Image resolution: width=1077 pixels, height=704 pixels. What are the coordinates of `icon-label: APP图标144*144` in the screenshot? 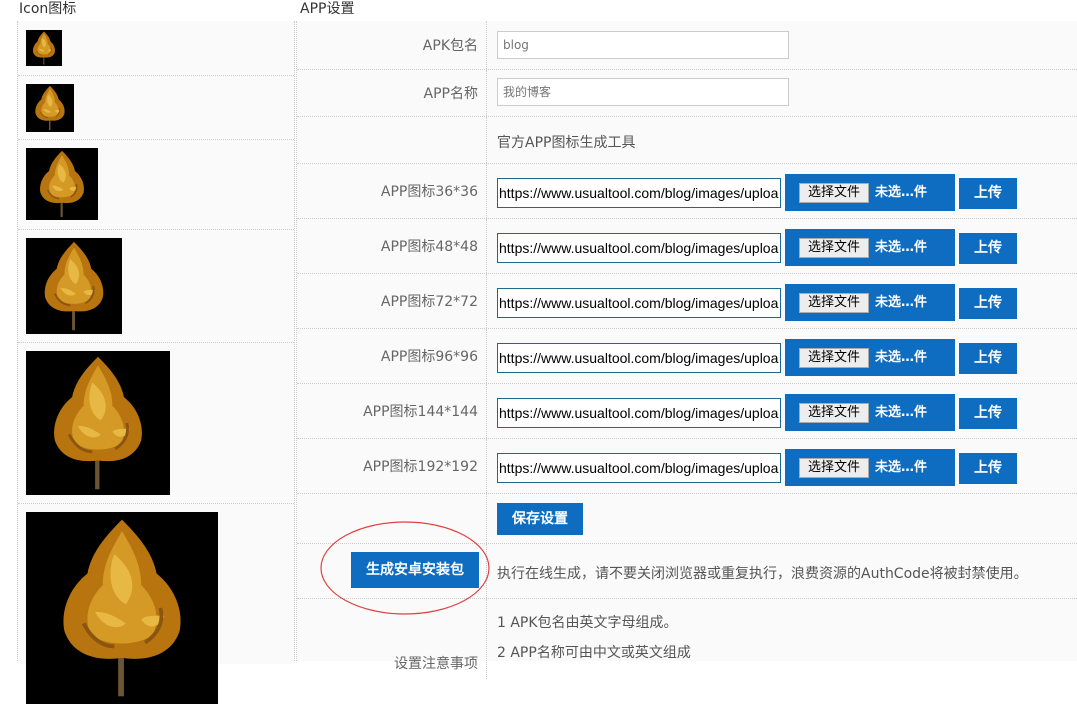 It's located at (392, 411).